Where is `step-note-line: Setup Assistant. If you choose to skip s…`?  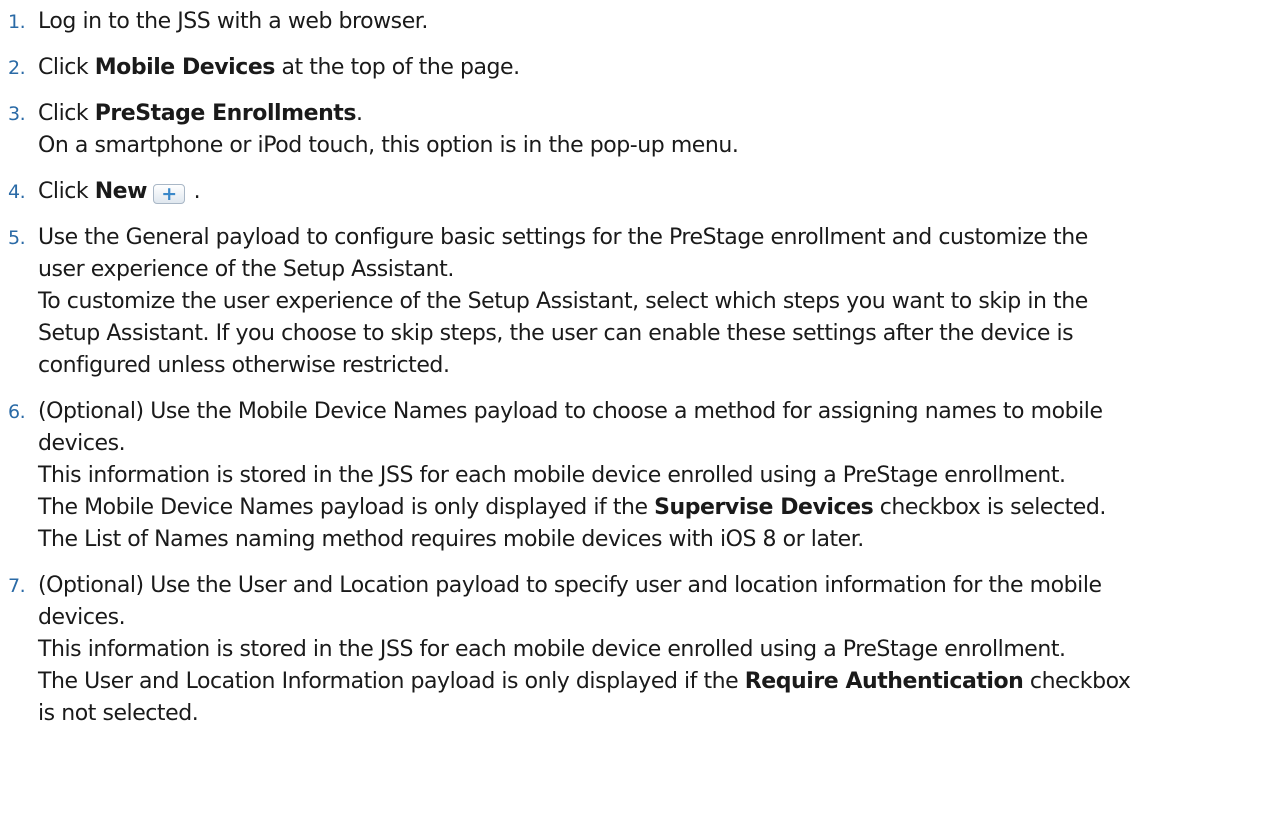 step-note-line: Setup Assistant. If you choose to skip s… is located at coordinates (556, 333).